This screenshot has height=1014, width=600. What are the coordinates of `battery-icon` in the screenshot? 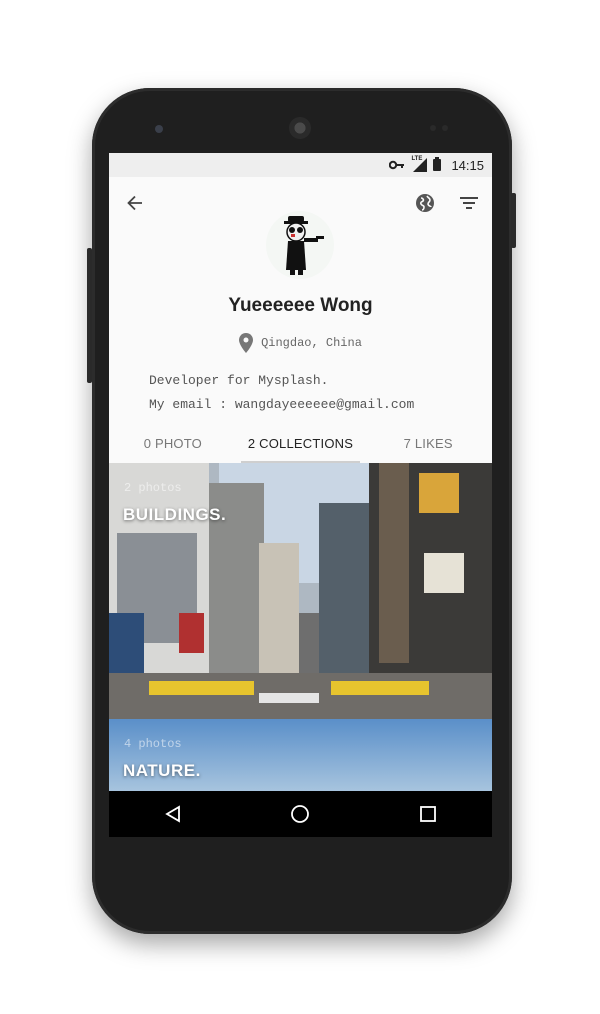 It's located at (437, 165).